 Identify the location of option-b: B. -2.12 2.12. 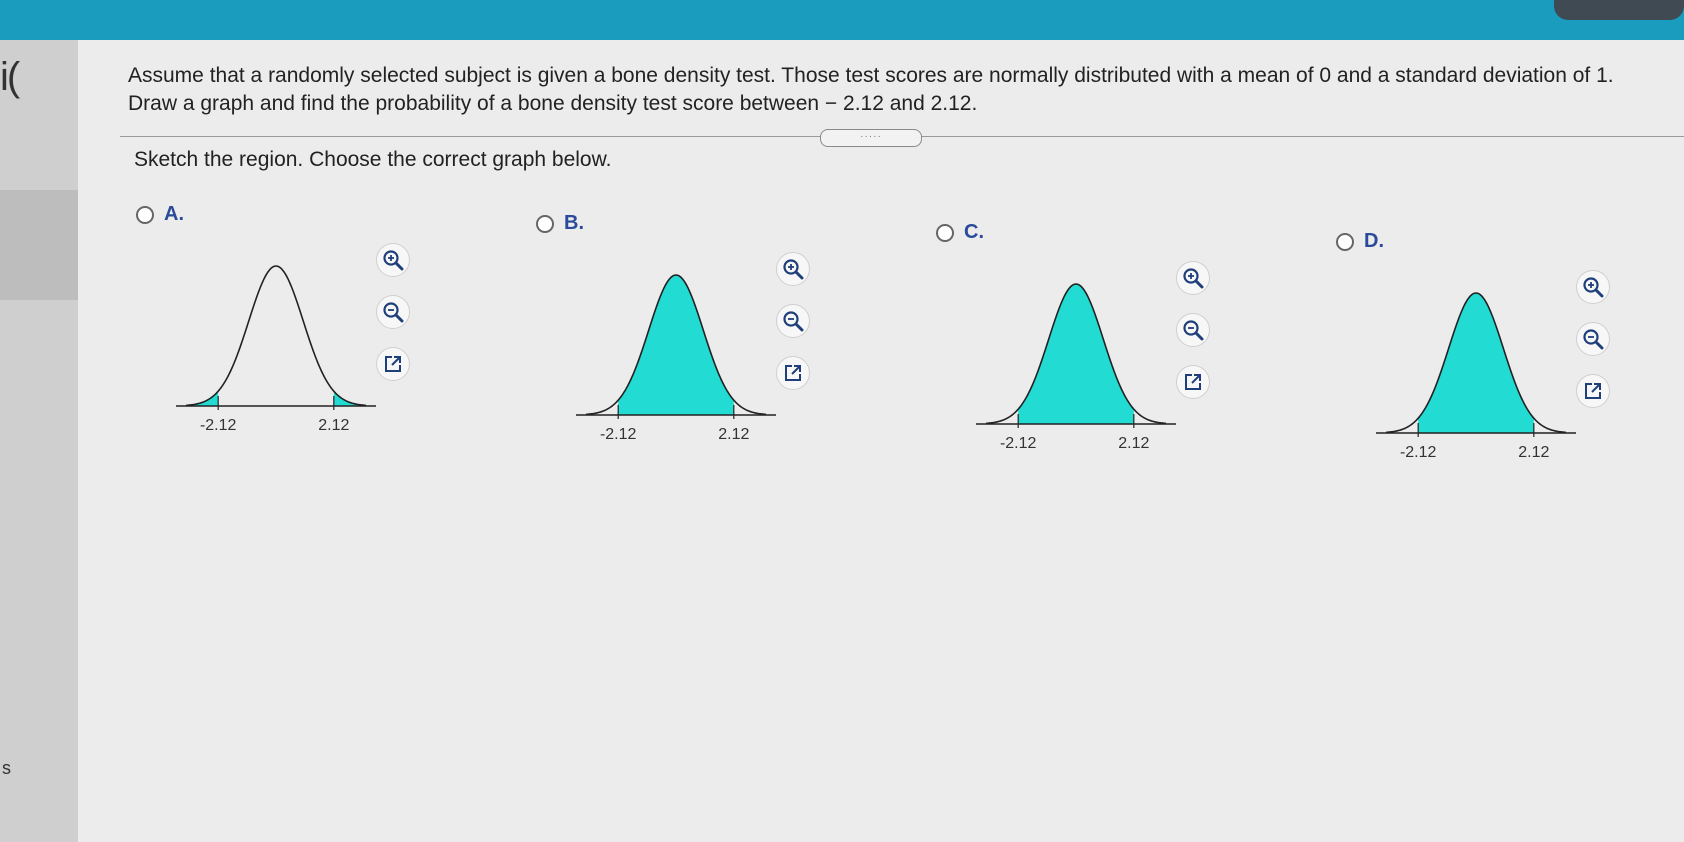
(706, 362).